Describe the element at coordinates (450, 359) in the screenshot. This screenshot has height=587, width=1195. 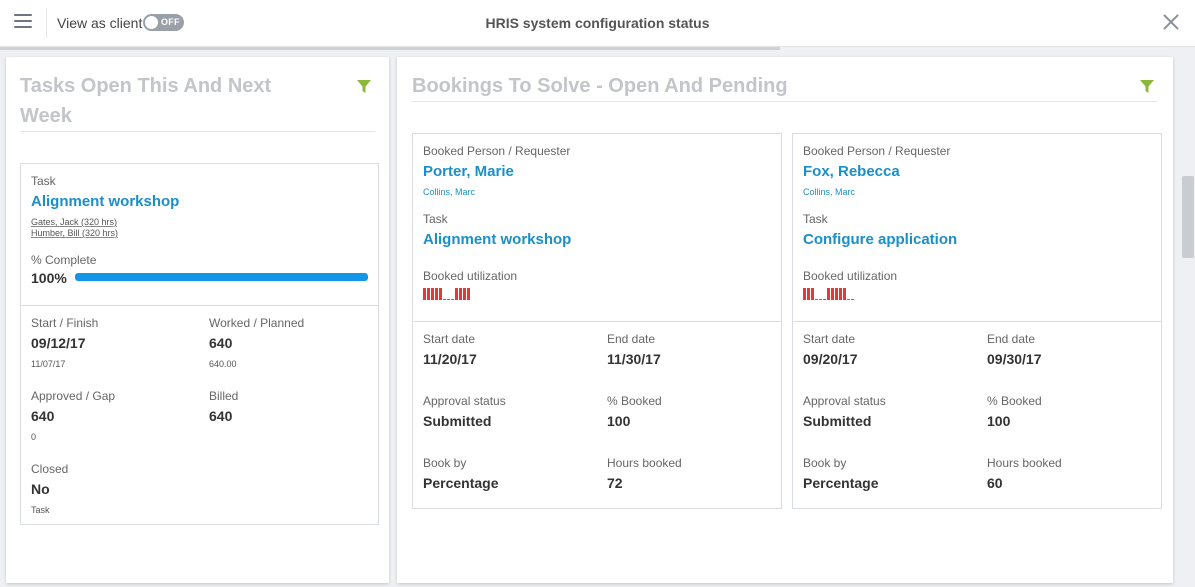
I see `start-date-value: 11/20/17` at that location.